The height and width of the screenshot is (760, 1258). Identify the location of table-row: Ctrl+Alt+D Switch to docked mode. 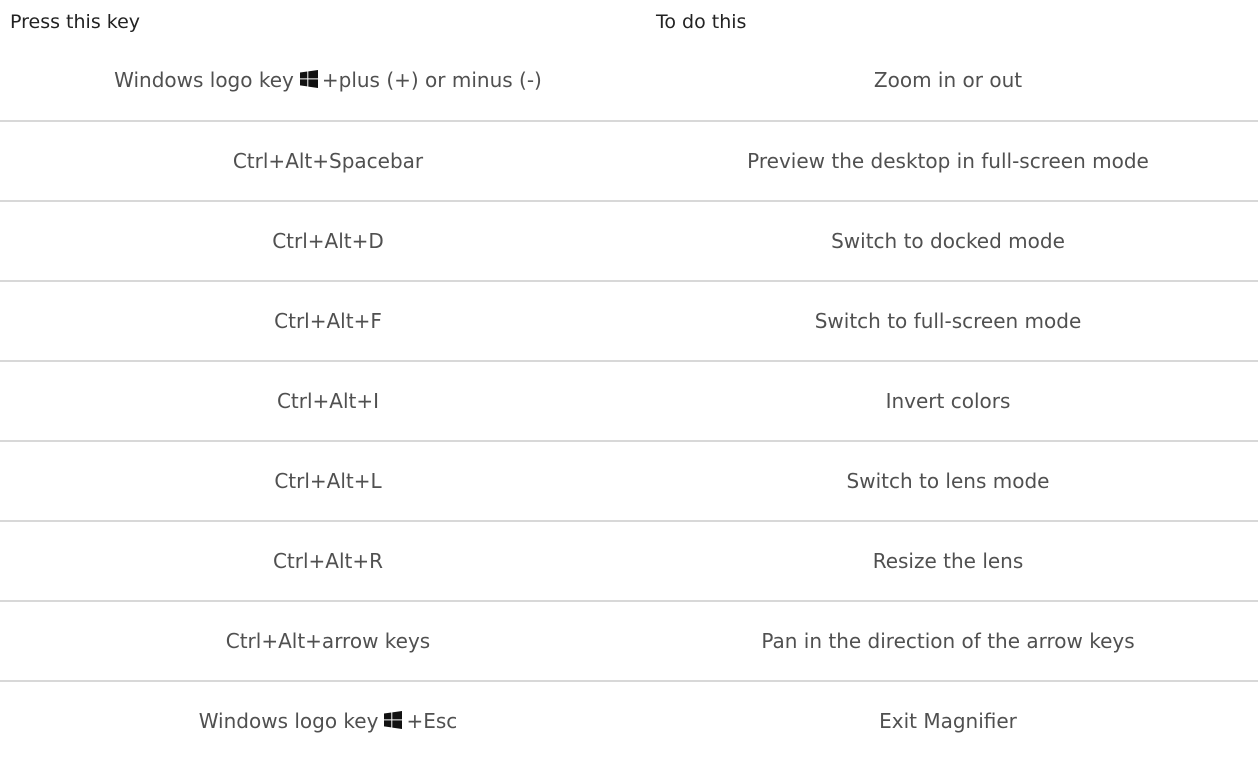
(629, 240).